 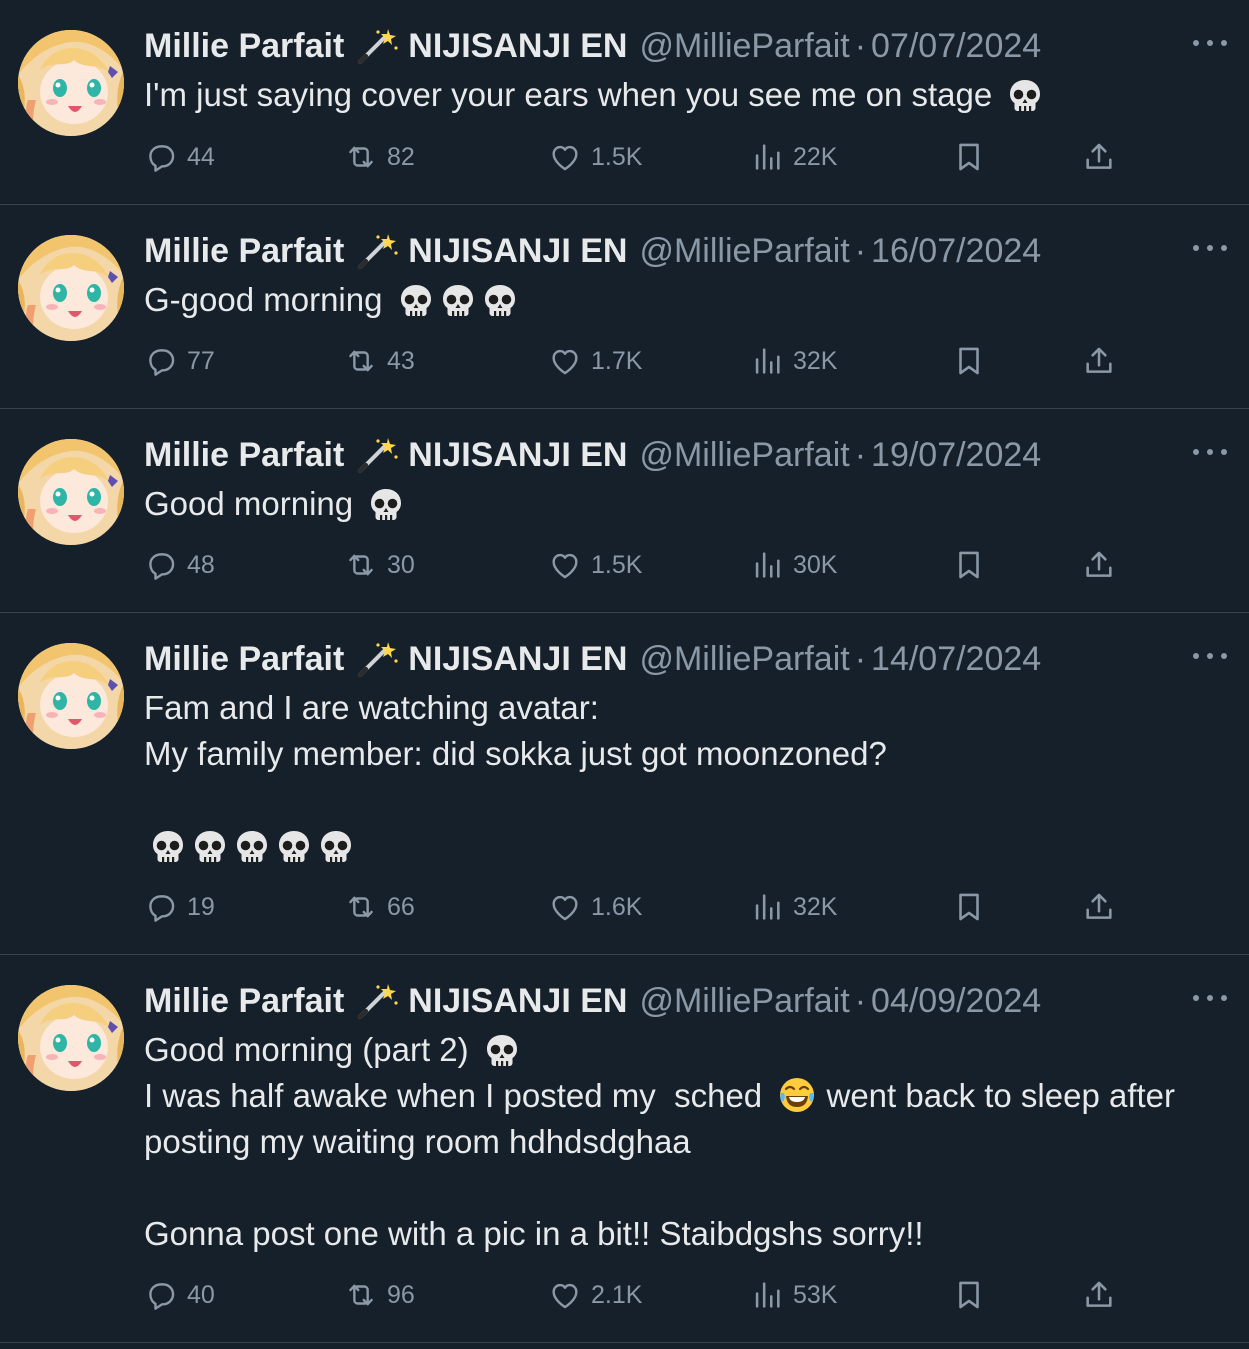 What do you see at coordinates (681, 504) in the screenshot?
I see `tweet-text-line: Good morning` at bounding box center [681, 504].